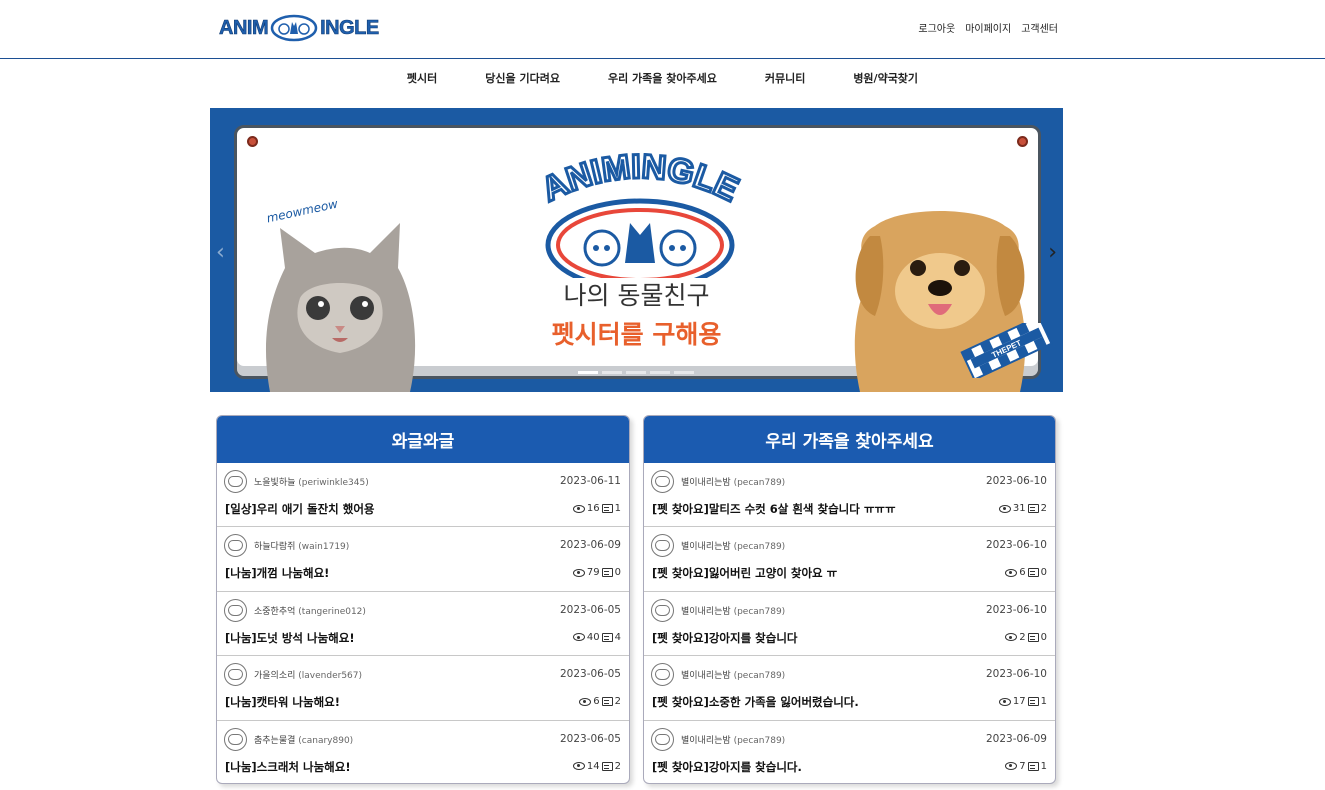  What do you see at coordinates (706, 611) in the screenshot?
I see `author-nickname: 별이내리는밤` at bounding box center [706, 611].